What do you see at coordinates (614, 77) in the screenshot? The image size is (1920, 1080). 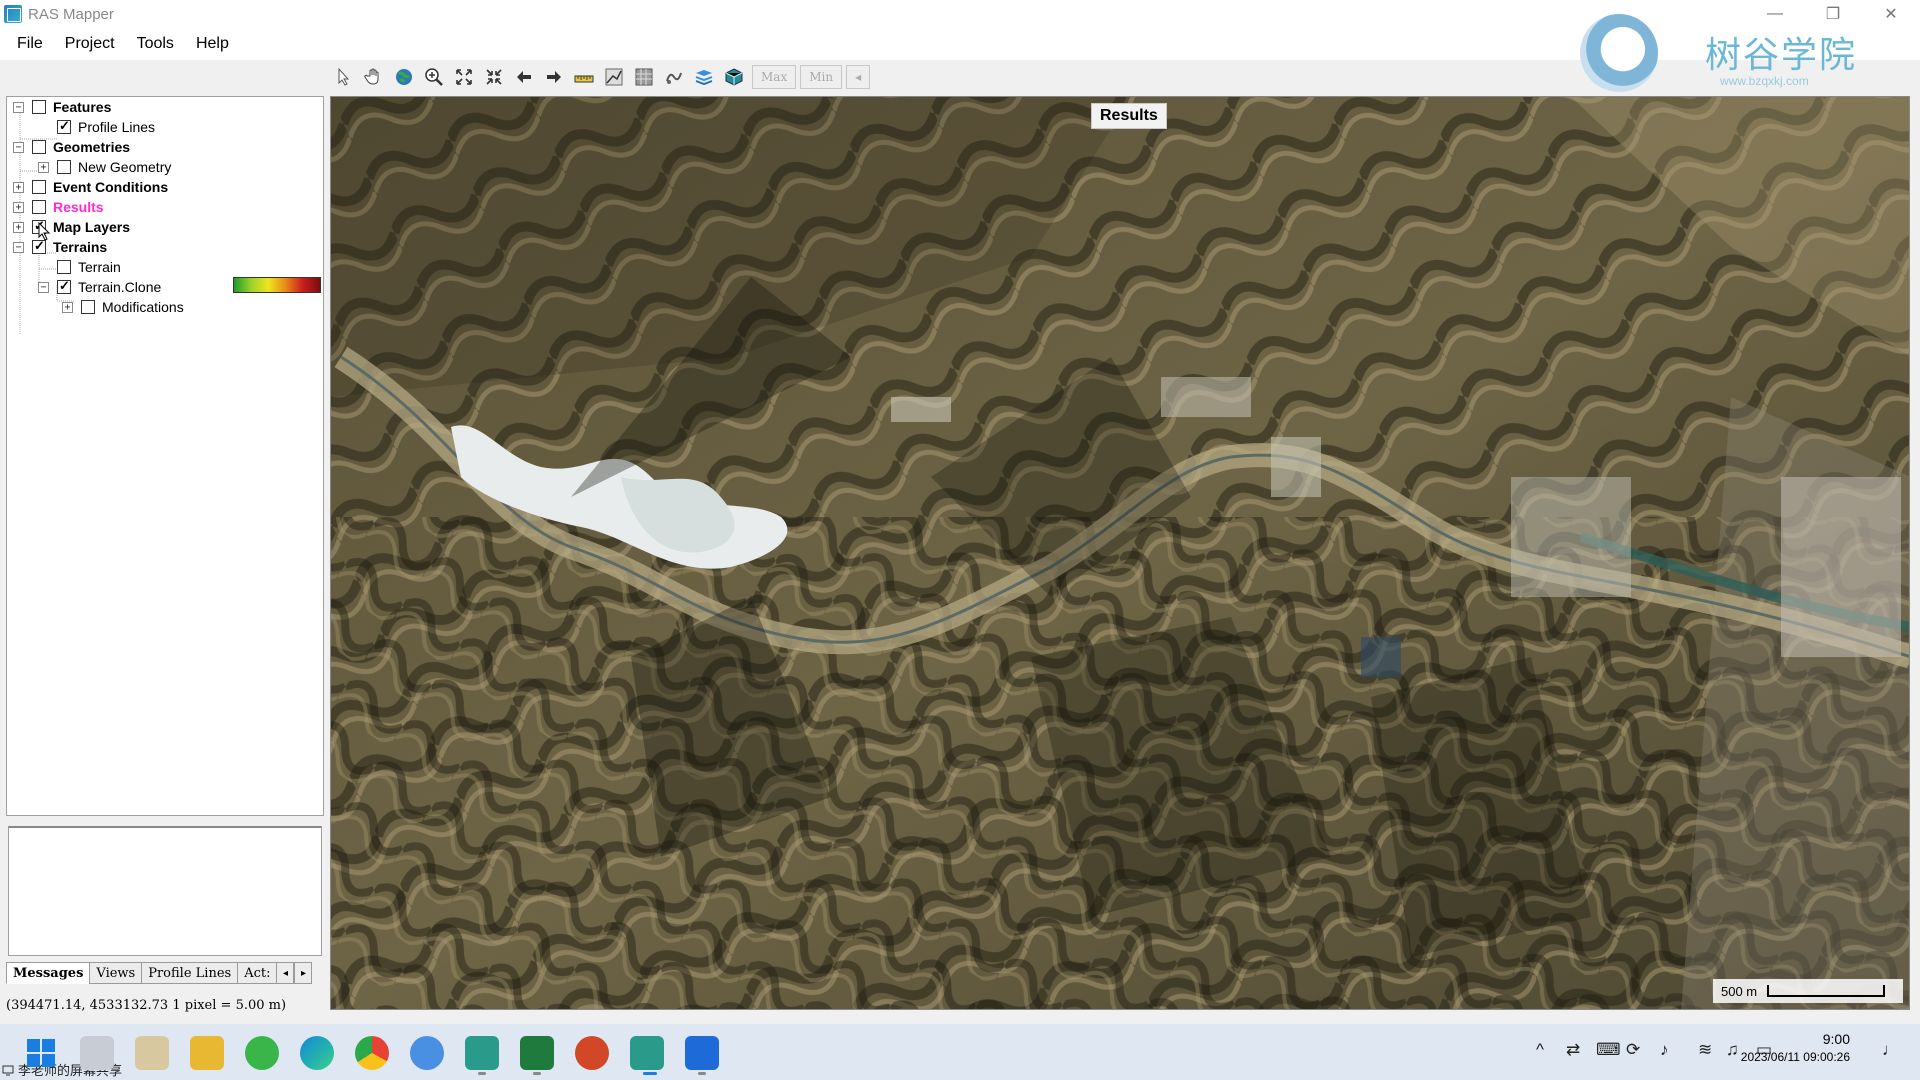 I see `profile-icon` at bounding box center [614, 77].